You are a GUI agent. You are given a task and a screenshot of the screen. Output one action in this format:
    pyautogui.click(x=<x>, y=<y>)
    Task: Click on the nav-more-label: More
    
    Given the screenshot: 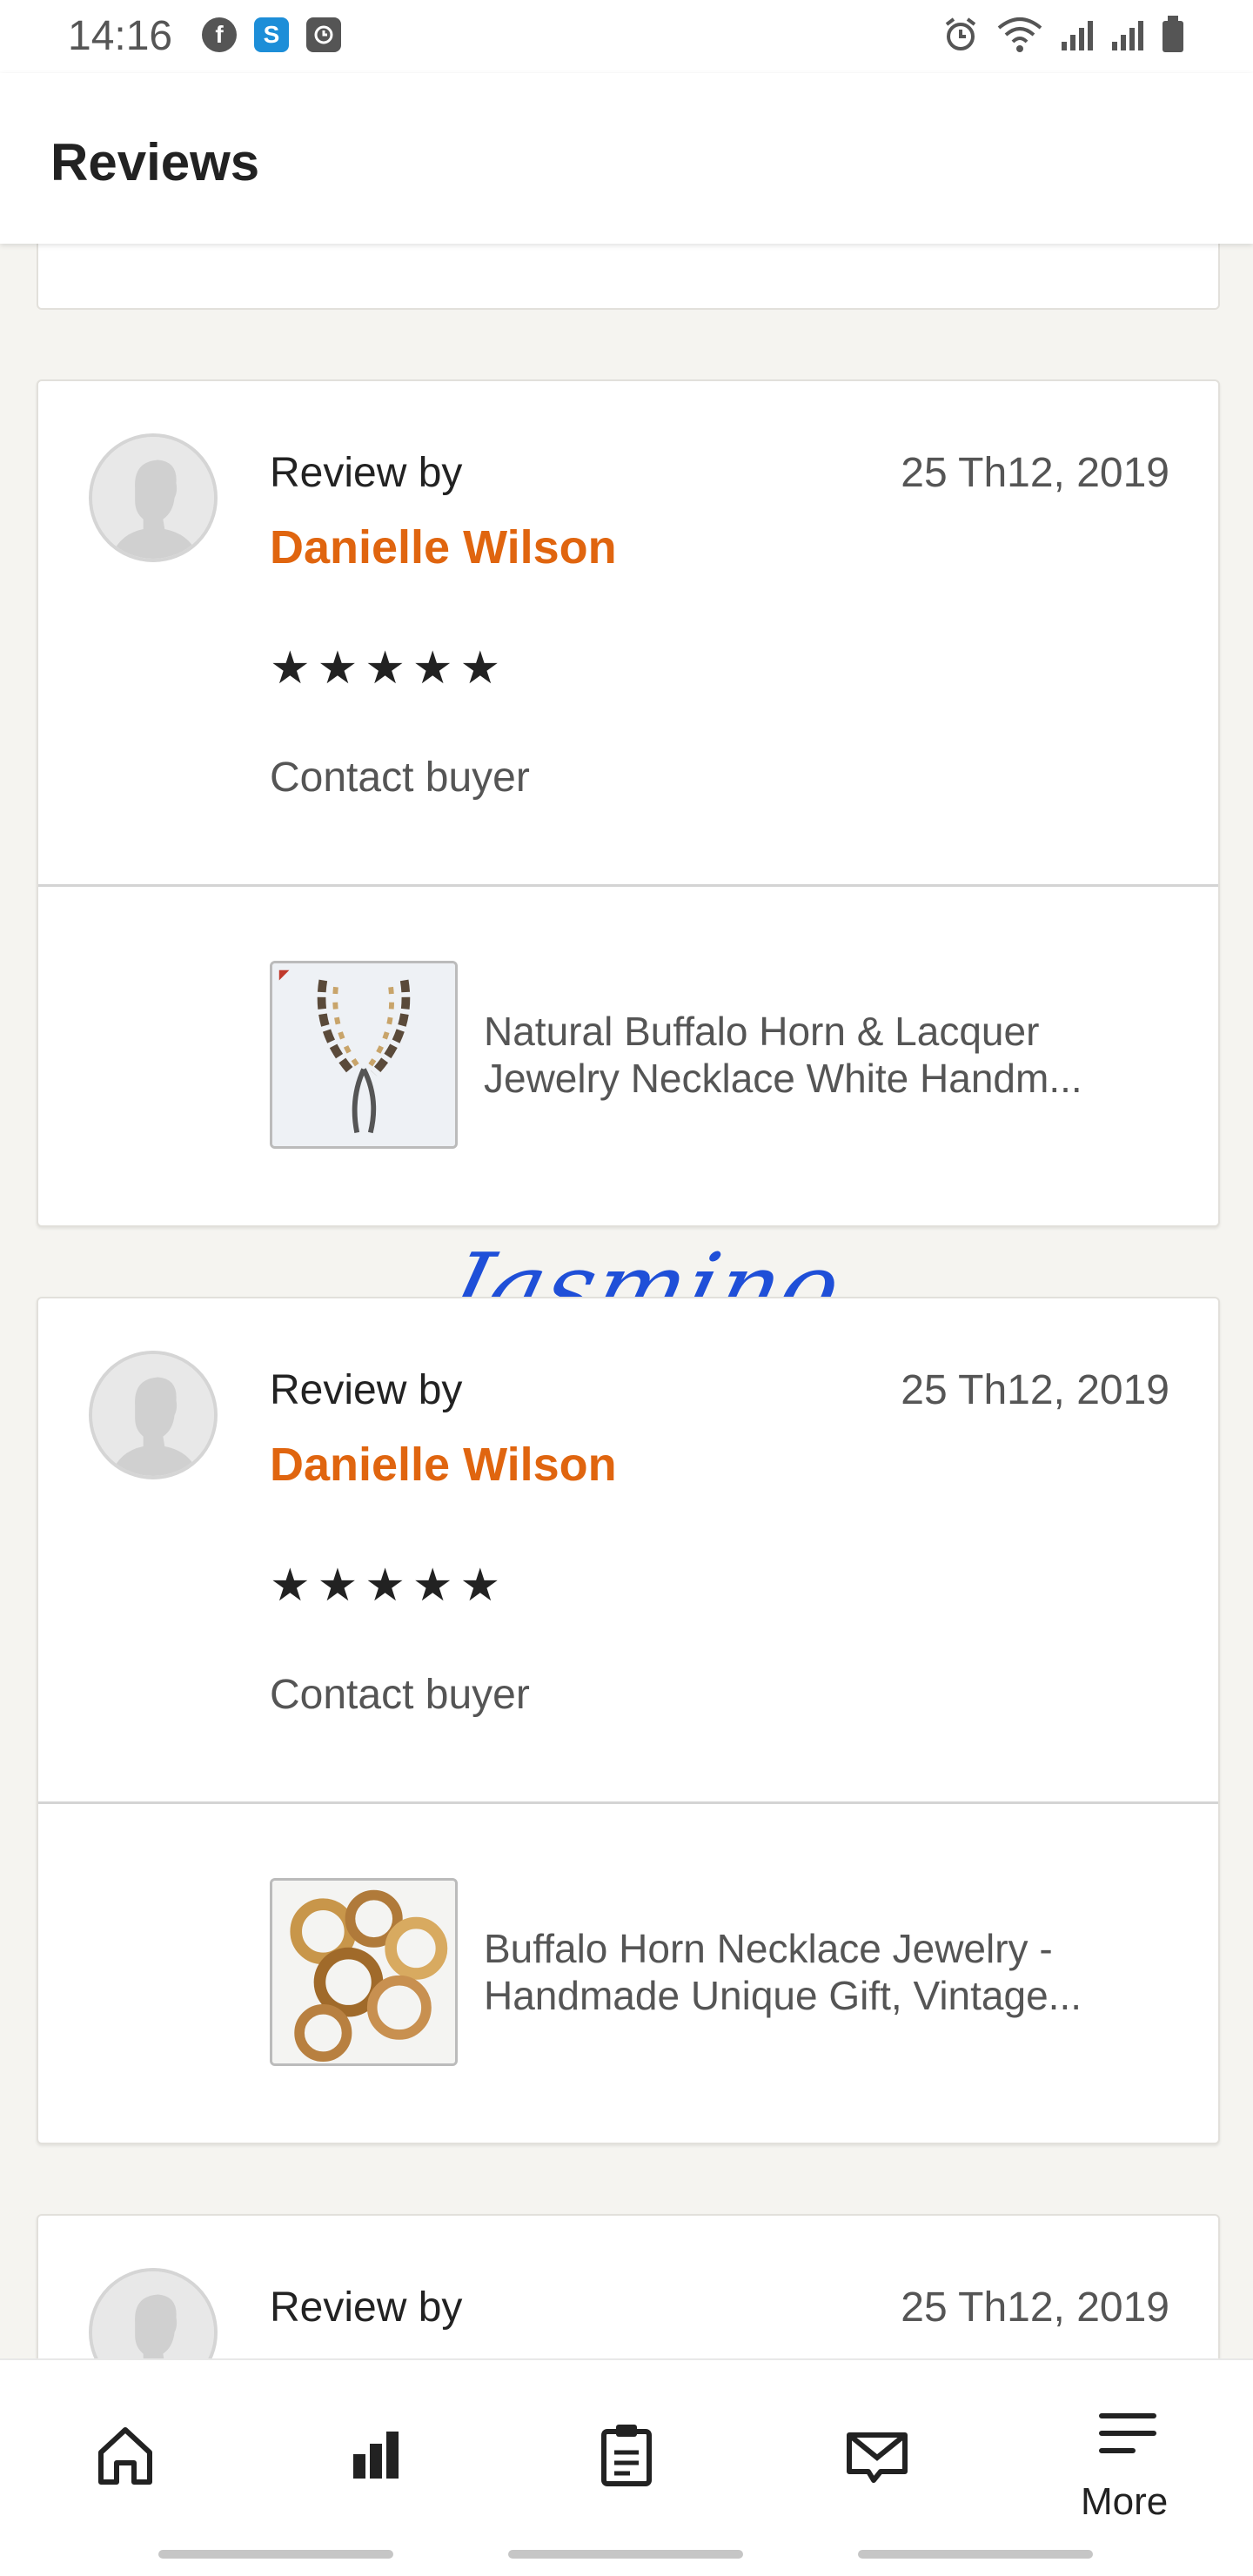 What is the action you would take?
    pyautogui.click(x=1124, y=2502)
    